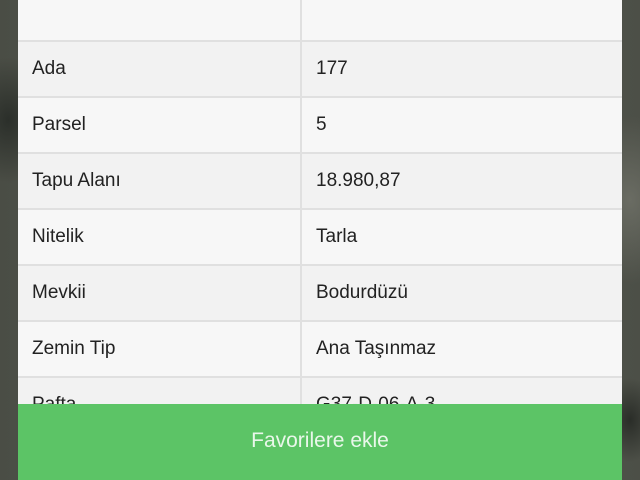 This screenshot has height=480, width=640. I want to click on table-row-zemin-tip: Zemin Tip Ana Taşınmaz, so click(320, 350).